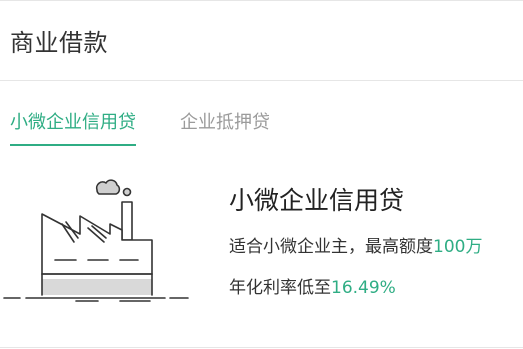  Describe the element at coordinates (280, 288) in the screenshot. I see `rate-label: 年化利率低至` at that location.